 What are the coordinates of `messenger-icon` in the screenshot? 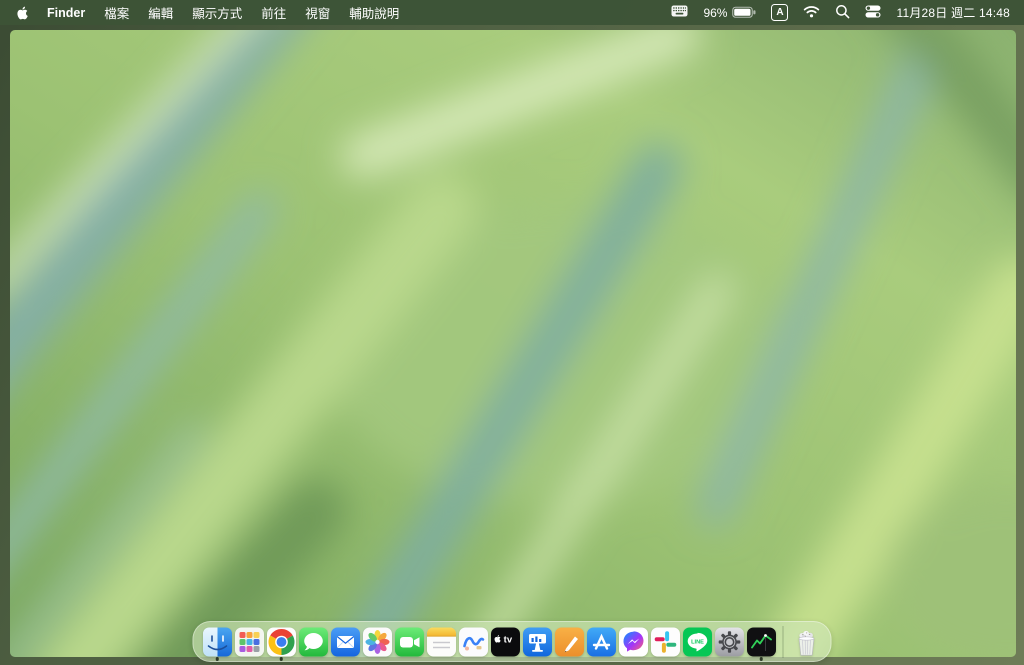 It's located at (633, 641).